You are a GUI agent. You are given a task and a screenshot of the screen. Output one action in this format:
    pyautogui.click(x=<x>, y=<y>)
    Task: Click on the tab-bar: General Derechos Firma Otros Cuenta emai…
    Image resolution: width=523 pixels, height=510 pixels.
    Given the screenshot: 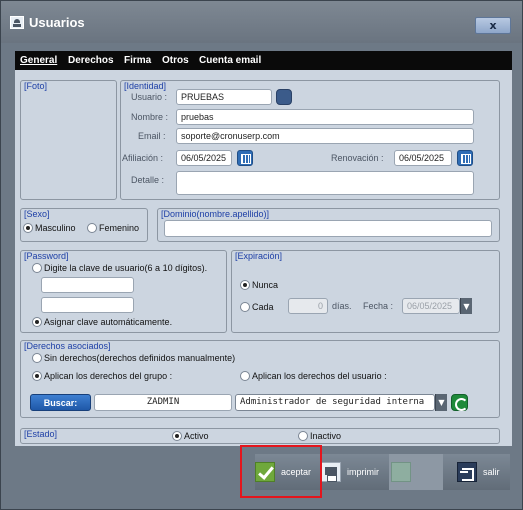 What is the action you would take?
    pyautogui.click(x=263, y=60)
    